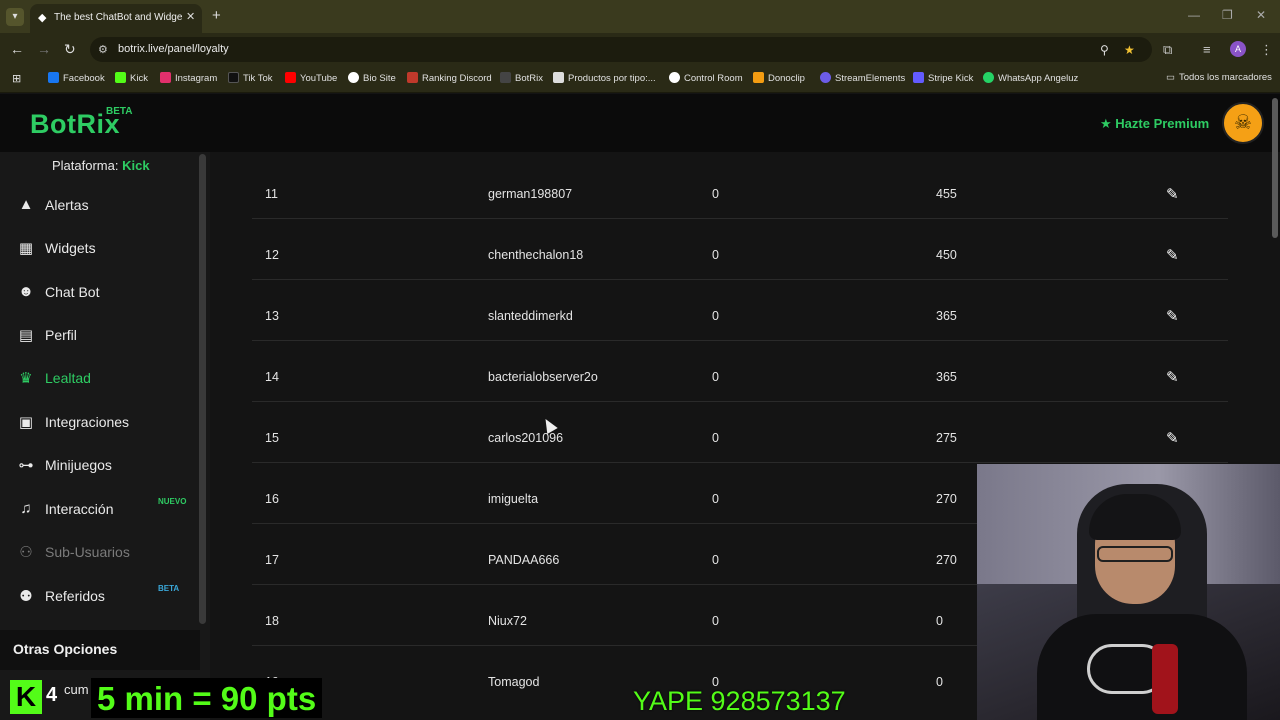 The height and width of the screenshot is (720, 1280). I want to click on profile-card-icon: ▤, so click(26, 335).